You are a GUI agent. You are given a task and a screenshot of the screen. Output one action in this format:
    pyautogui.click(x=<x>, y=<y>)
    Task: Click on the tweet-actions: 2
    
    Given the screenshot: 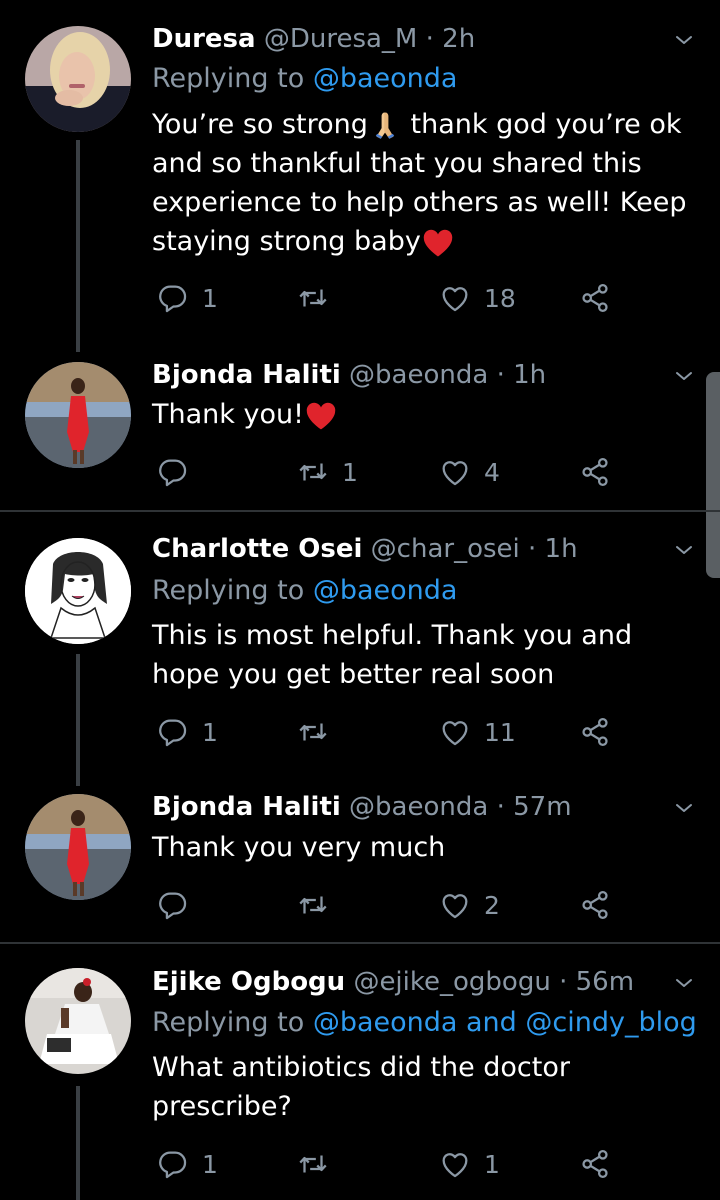 What is the action you would take?
    pyautogui.click(x=392, y=905)
    